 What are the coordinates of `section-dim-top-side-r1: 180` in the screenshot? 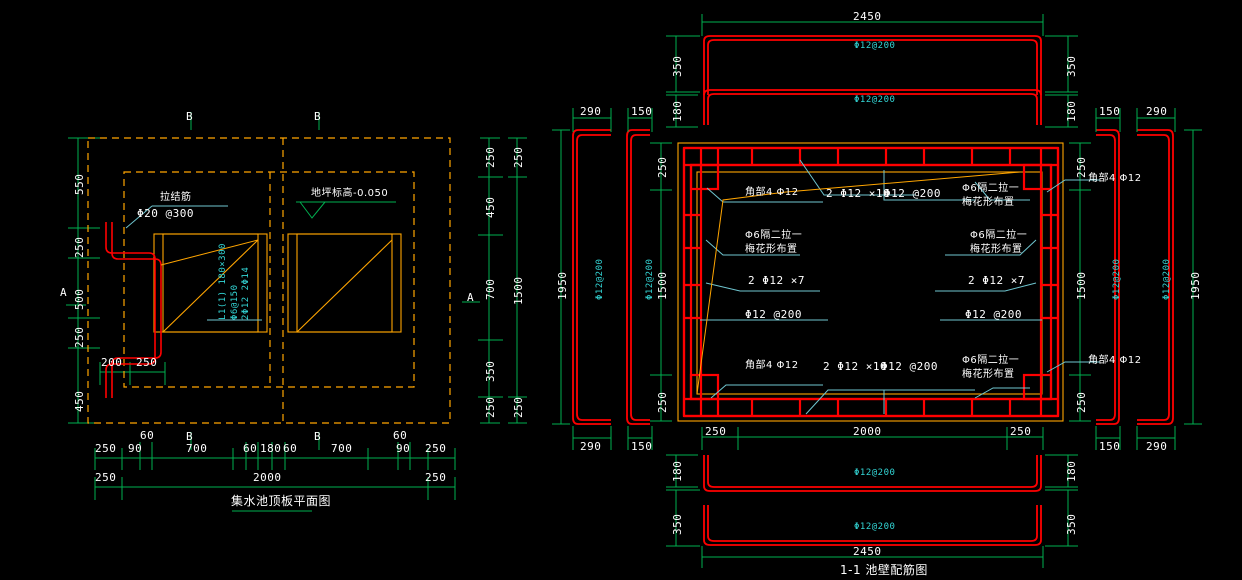 It's located at (1071, 111).